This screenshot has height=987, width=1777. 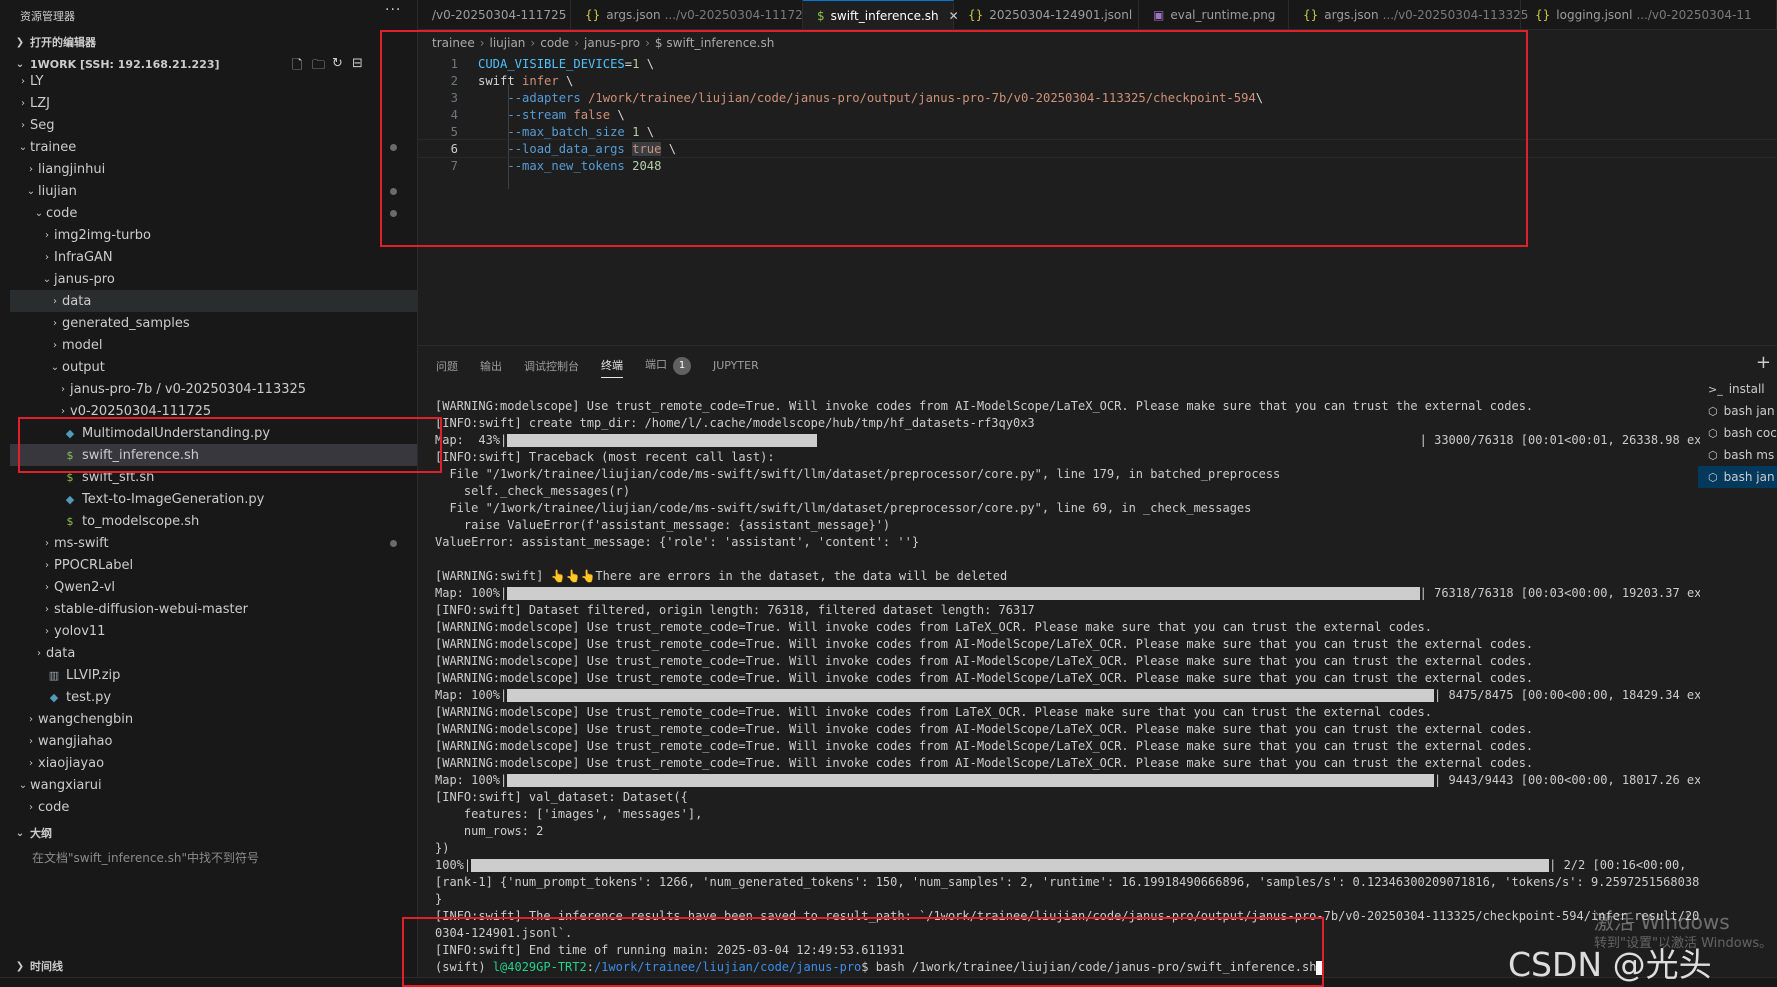 I want to click on breadcrumb-item: liujian, so click(x=508, y=43).